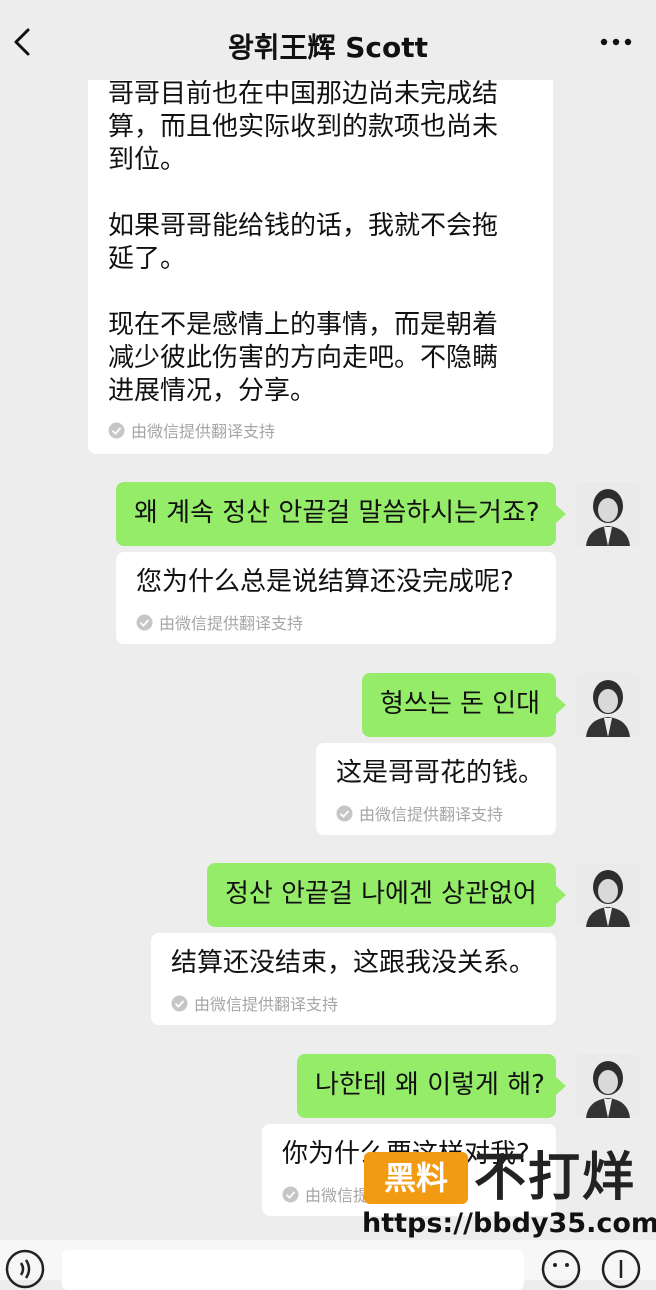 This screenshot has width=656, height=1290. I want to click on voice-icon, so click(25, 1269).